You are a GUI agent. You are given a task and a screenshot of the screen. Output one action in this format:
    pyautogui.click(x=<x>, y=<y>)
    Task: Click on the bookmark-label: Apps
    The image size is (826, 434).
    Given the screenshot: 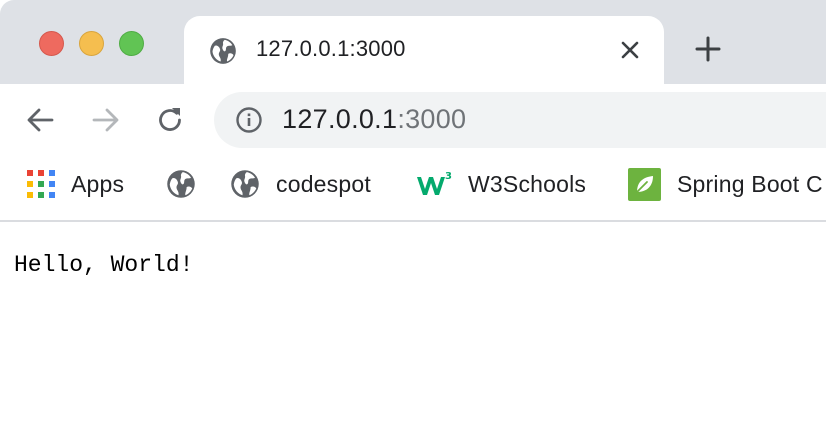 What is the action you would take?
    pyautogui.click(x=98, y=183)
    